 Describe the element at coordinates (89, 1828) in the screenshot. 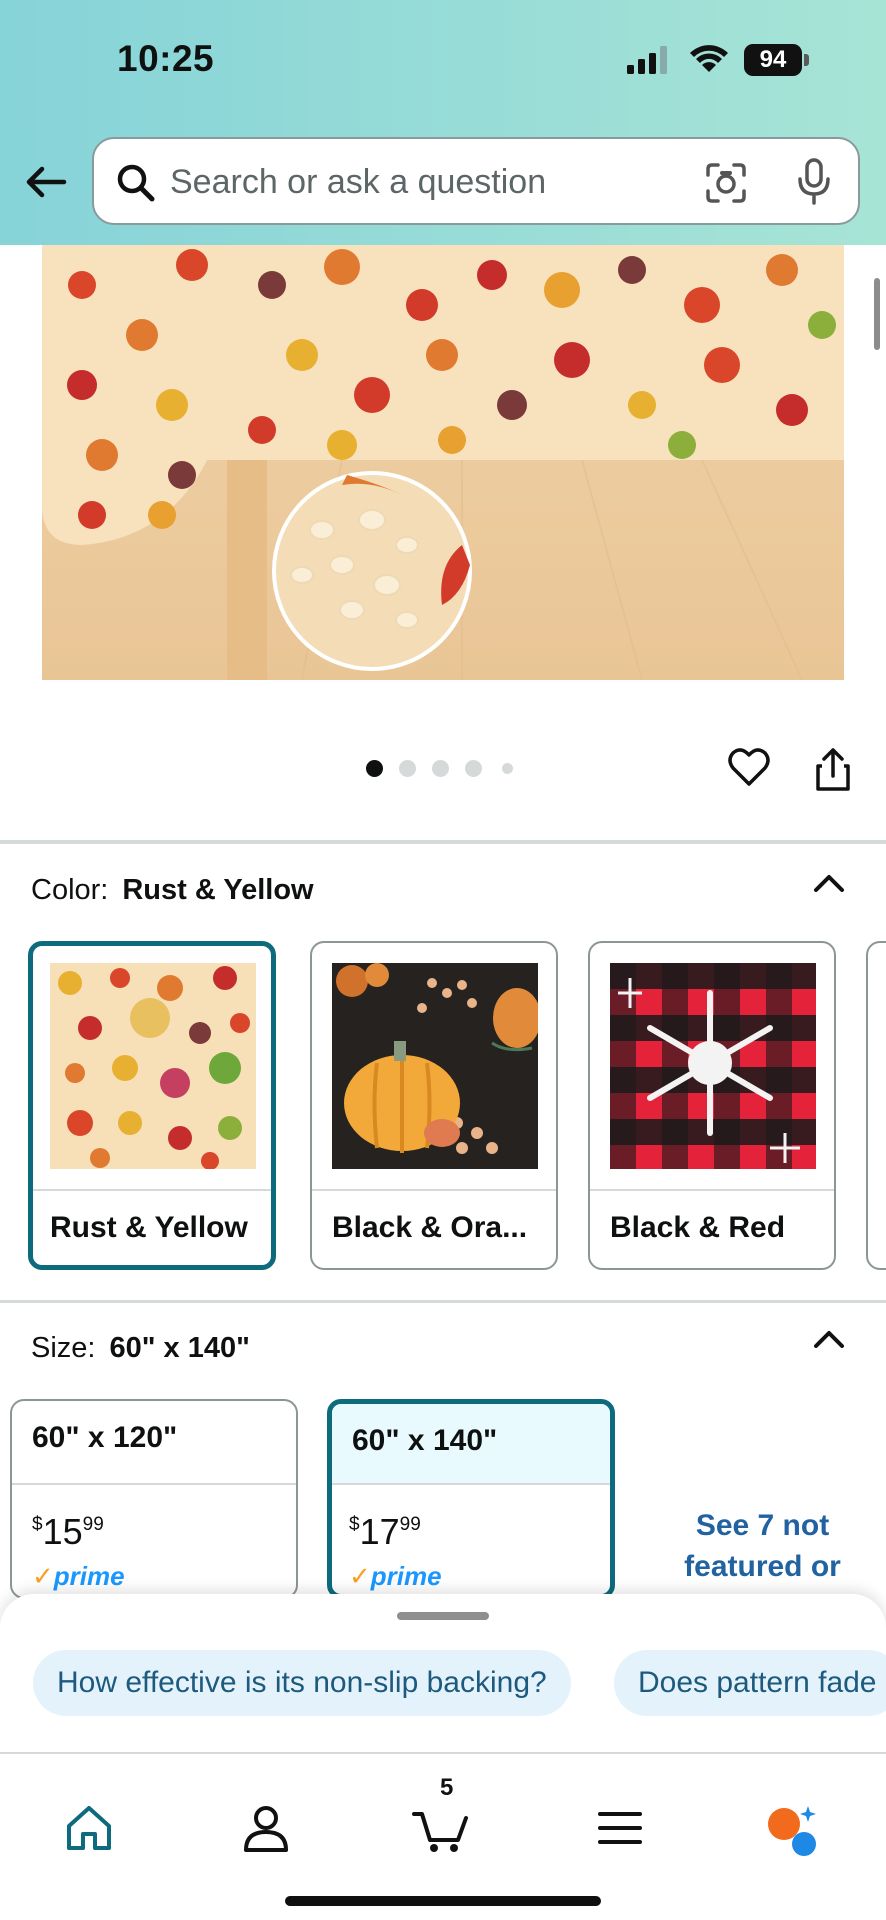

I see `home-icon` at that location.